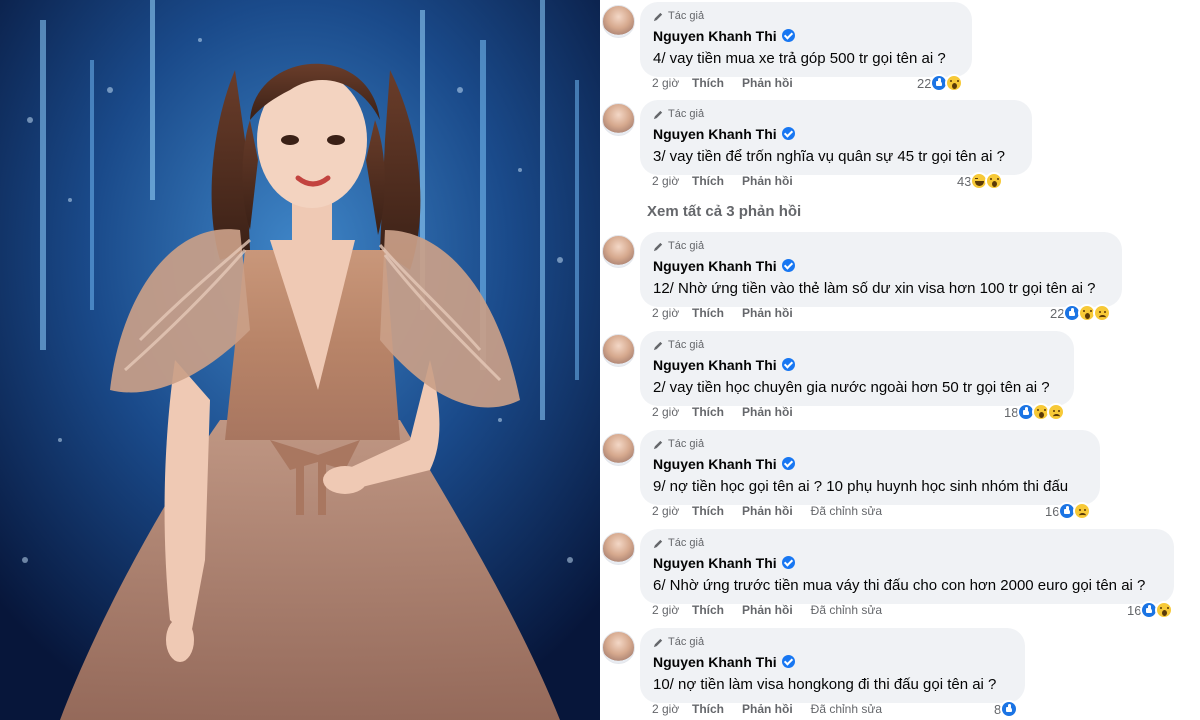 The height and width of the screenshot is (720, 1200). Describe the element at coordinates (1011, 412) in the screenshot. I see `reaction-count: 18` at that location.